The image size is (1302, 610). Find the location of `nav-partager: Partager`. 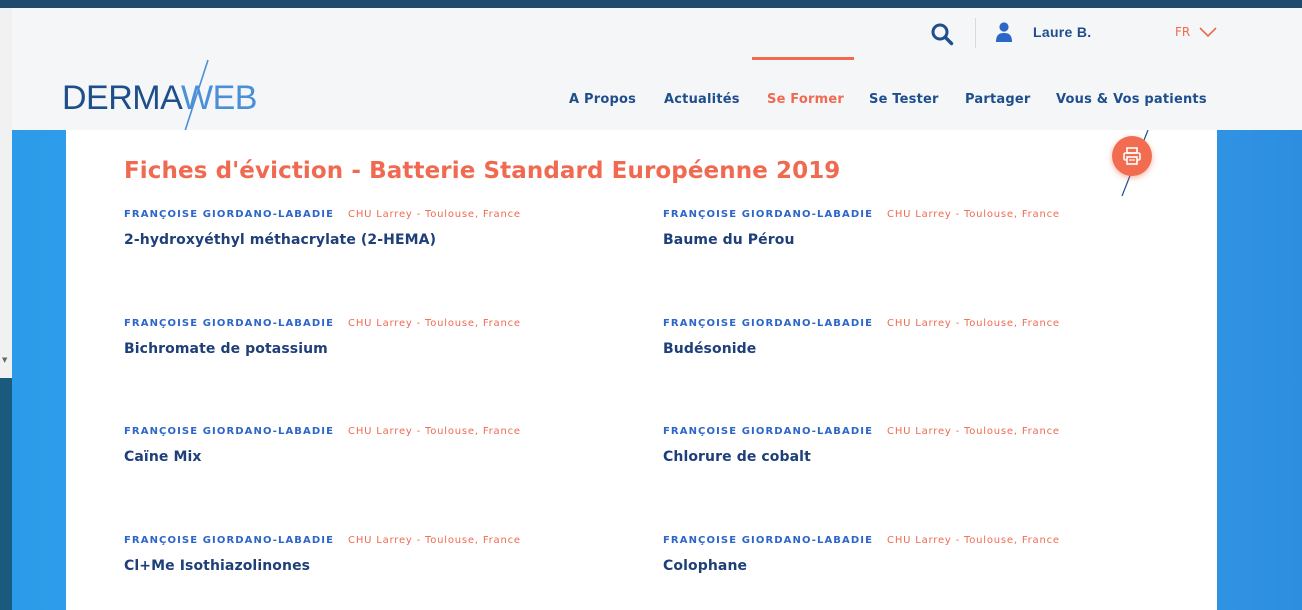

nav-partager: Partager is located at coordinates (997, 99).